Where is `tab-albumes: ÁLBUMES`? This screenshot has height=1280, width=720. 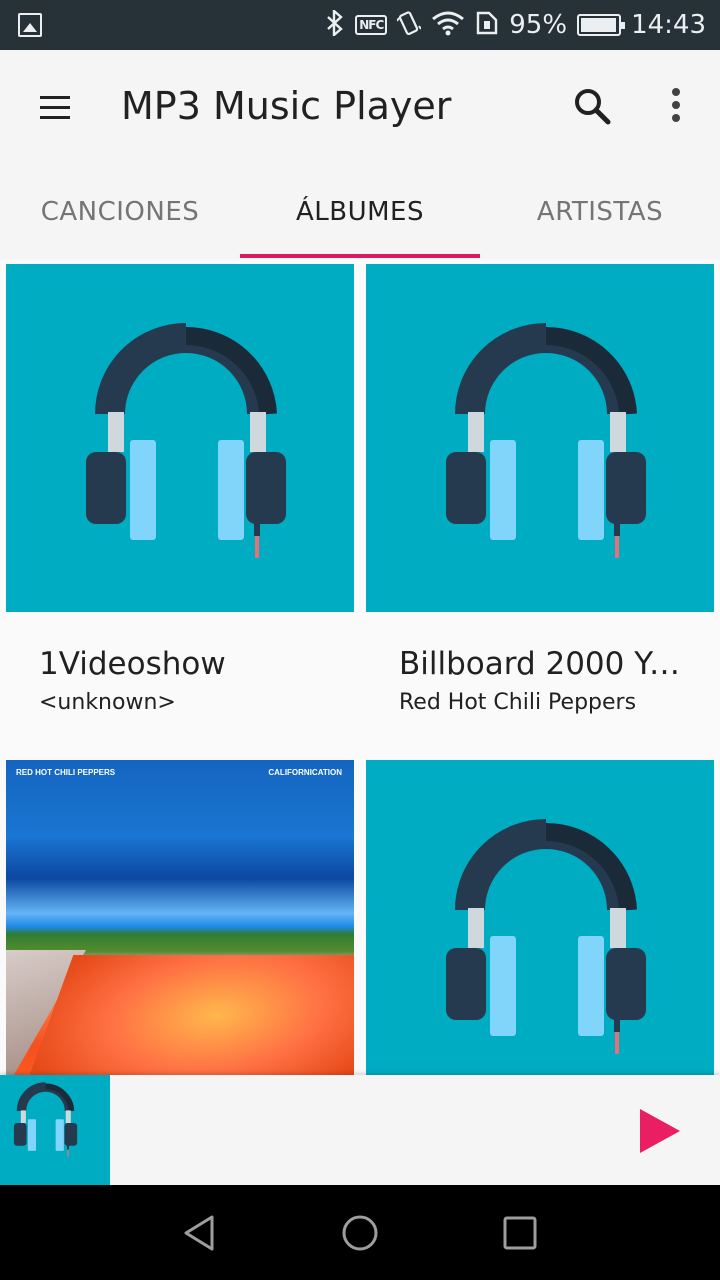 tab-albumes: ÁLBUMES is located at coordinates (360, 214).